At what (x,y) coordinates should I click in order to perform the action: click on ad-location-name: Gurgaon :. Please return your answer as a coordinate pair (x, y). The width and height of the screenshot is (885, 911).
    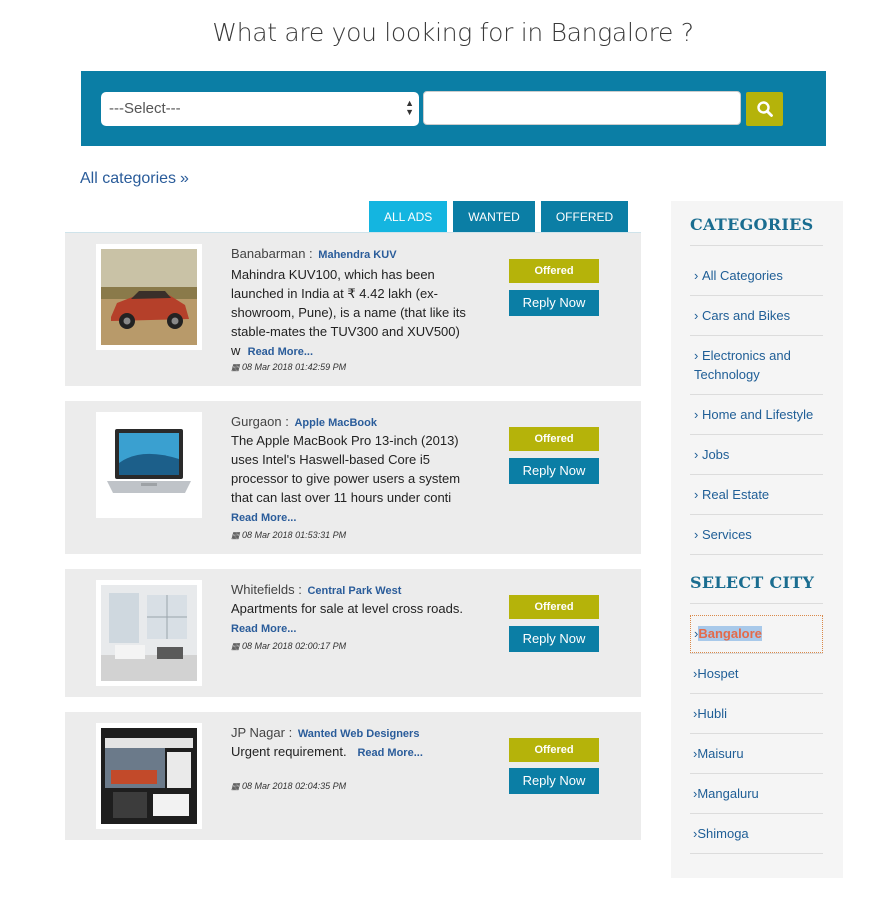
    Looking at the image, I should click on (260, 421).